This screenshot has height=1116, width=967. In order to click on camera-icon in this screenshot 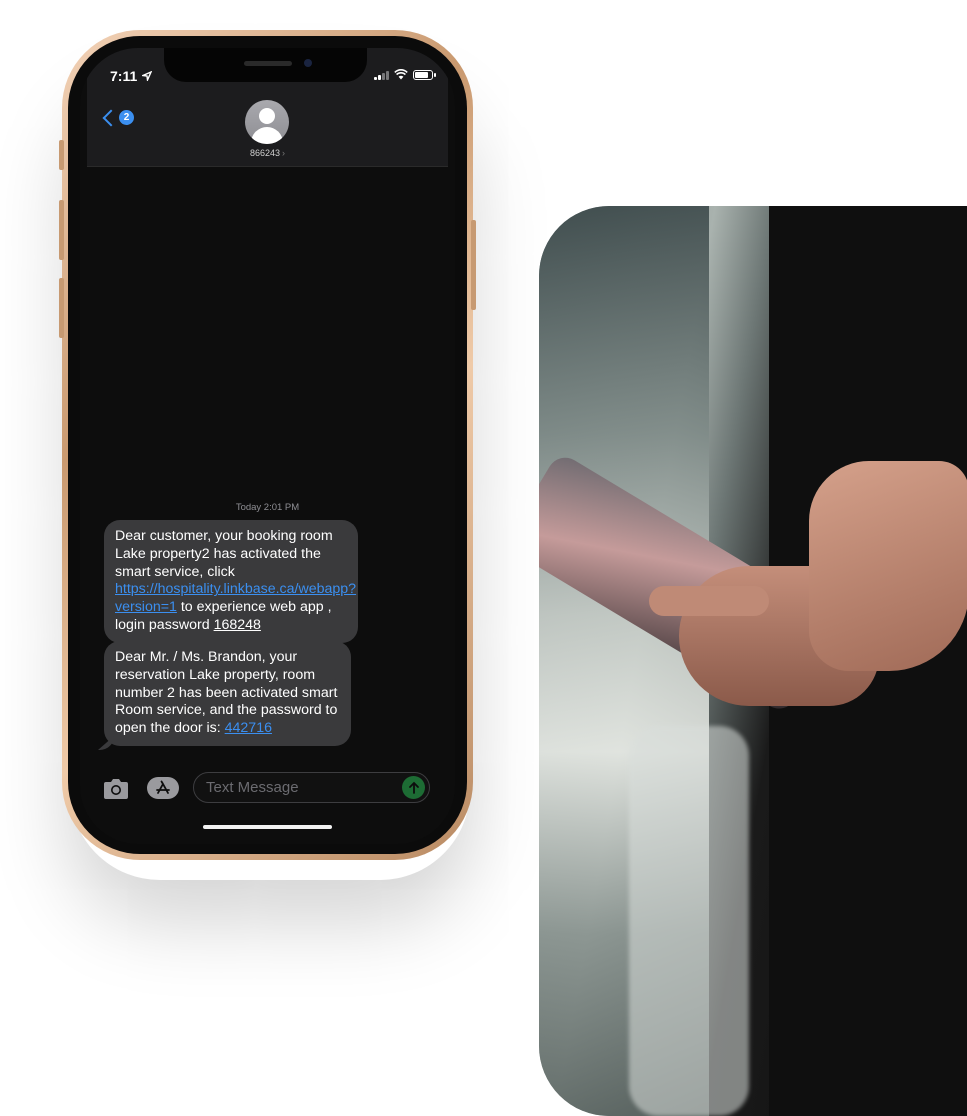, I will do `click(116, 789)`.